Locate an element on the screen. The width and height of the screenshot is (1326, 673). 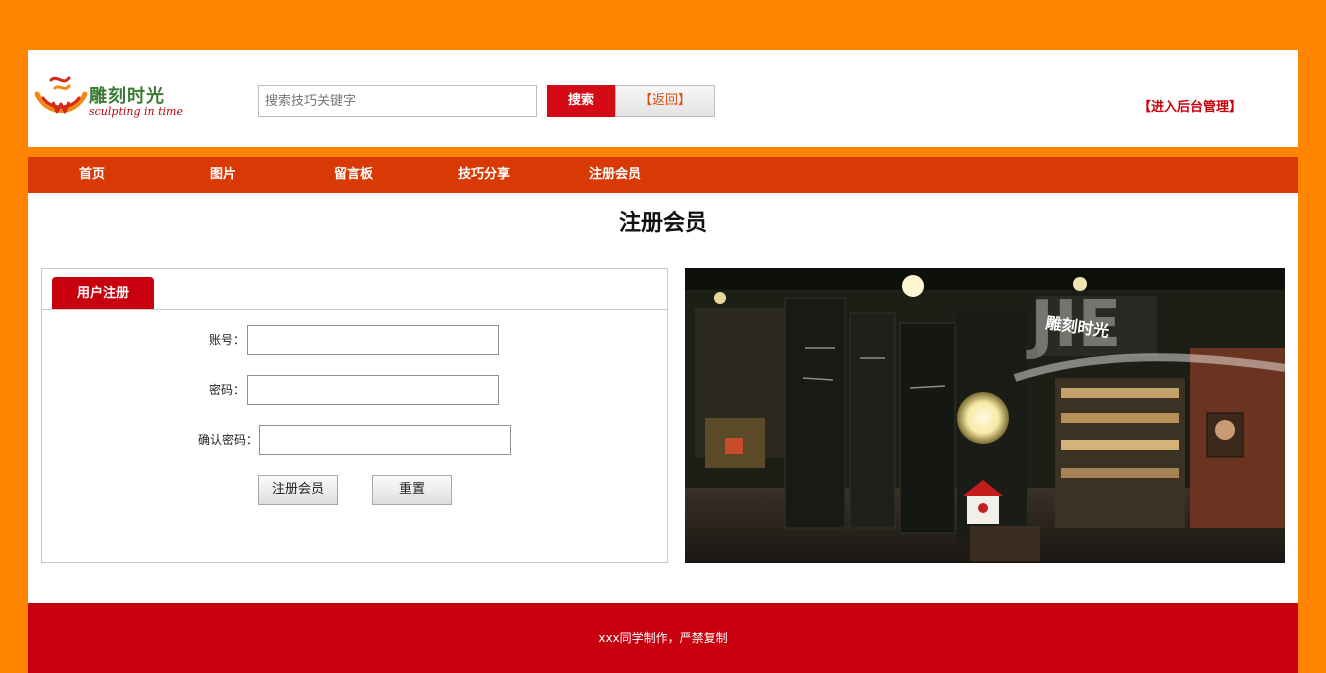
page-title: 注册会员 is located at coordinates (662, 223).